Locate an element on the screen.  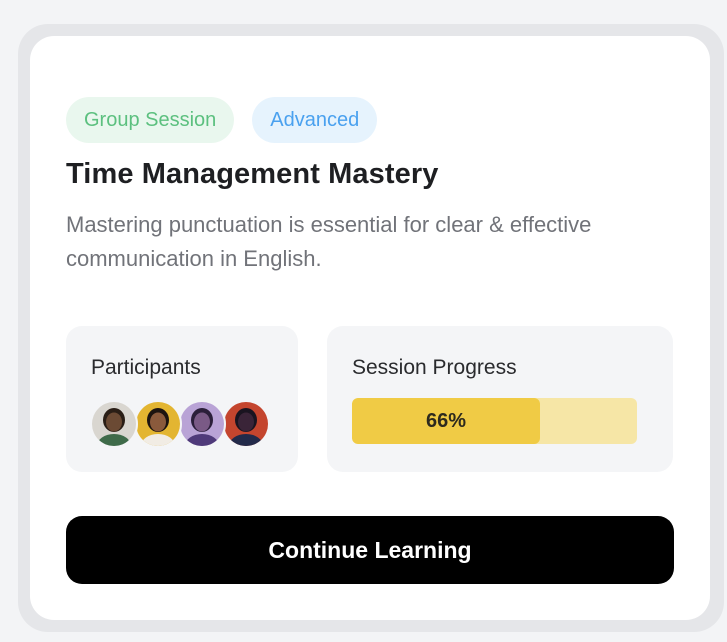
session-type-tag: Group Session is located at coordinates (150, 120).